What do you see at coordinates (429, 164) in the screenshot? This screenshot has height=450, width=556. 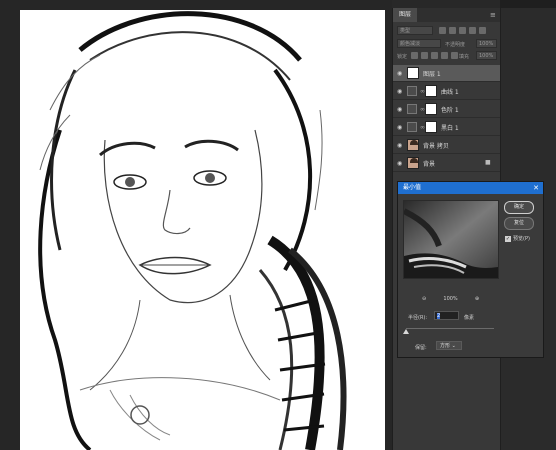 I see `layer-name: 背景` at bounding box center [429, 164].